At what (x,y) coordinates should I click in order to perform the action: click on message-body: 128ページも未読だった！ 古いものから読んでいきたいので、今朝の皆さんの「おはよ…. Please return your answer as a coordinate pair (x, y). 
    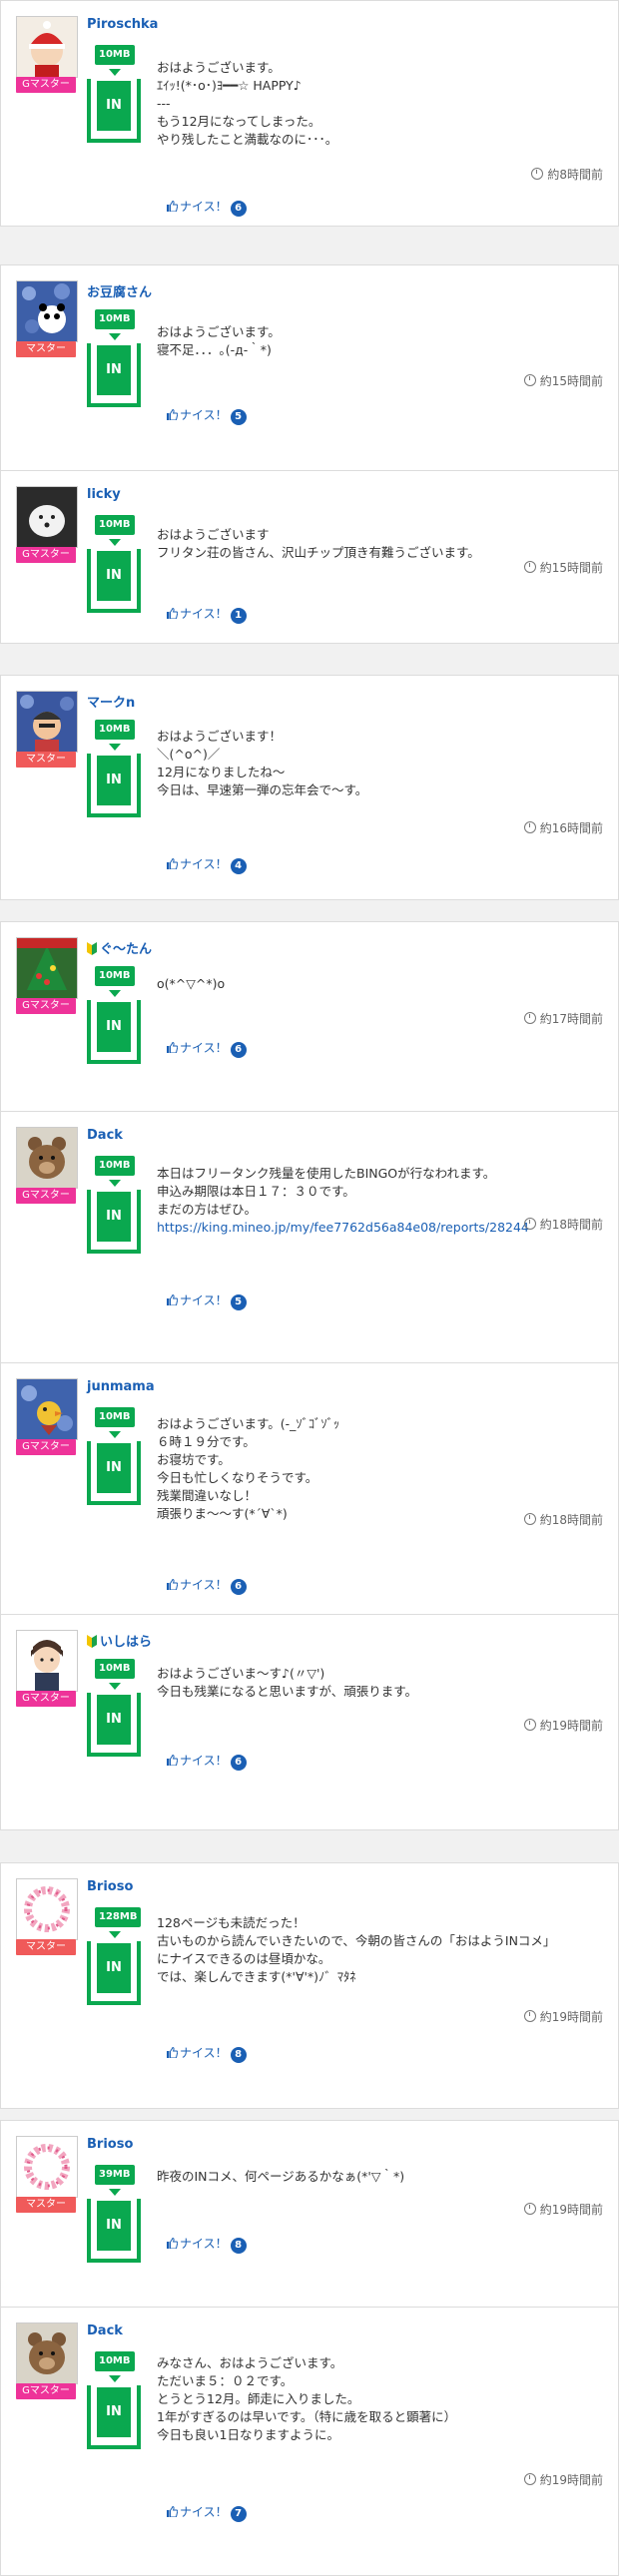
    Looking at the image, I should click on (356, 1950).